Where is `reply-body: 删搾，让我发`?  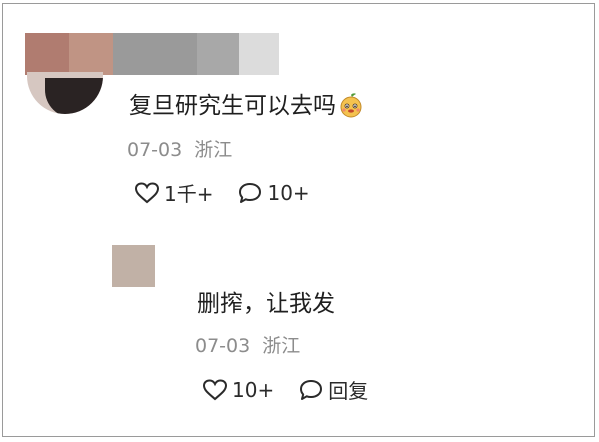
reply-body: 删搾，让我发 is located at coordinates (266, 301).